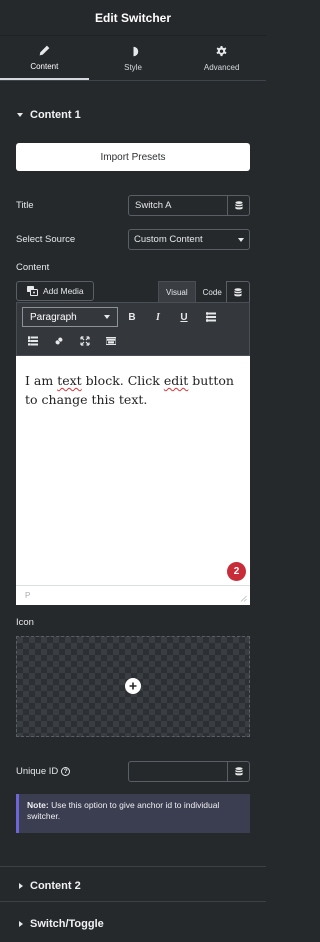  What do you see at coordinates (32, 291) in the screenshot?
I see `media-icon` at bounding box center [32, 291].